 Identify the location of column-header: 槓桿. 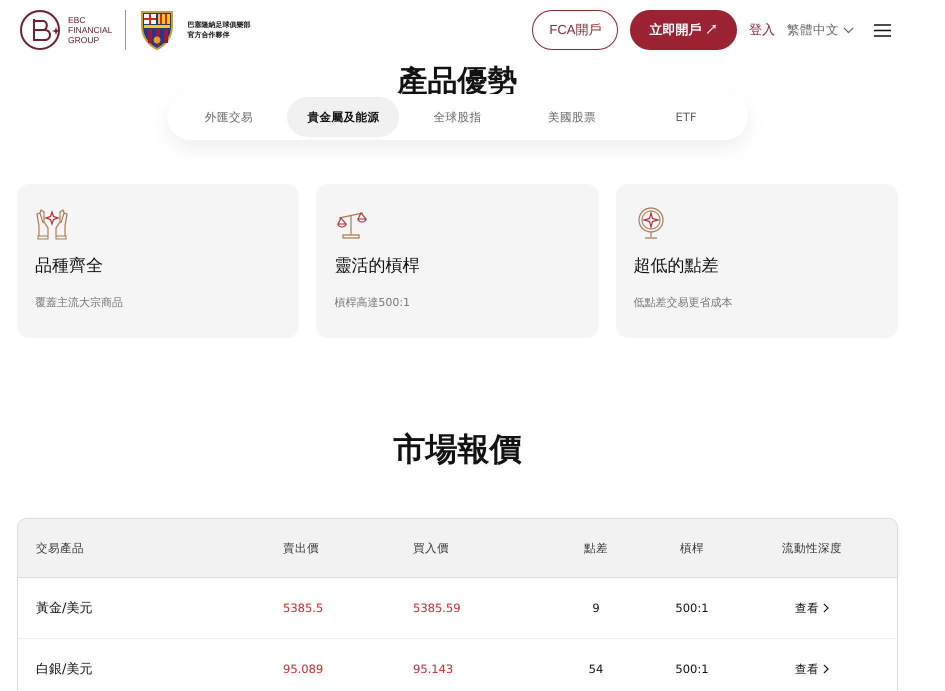
(692, 548).